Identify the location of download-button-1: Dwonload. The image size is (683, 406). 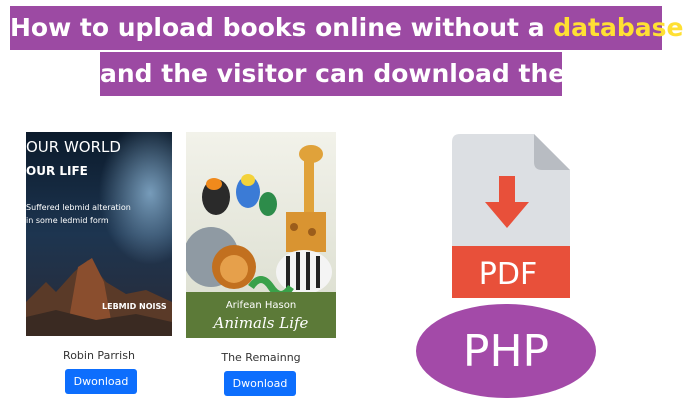
(101, 381).